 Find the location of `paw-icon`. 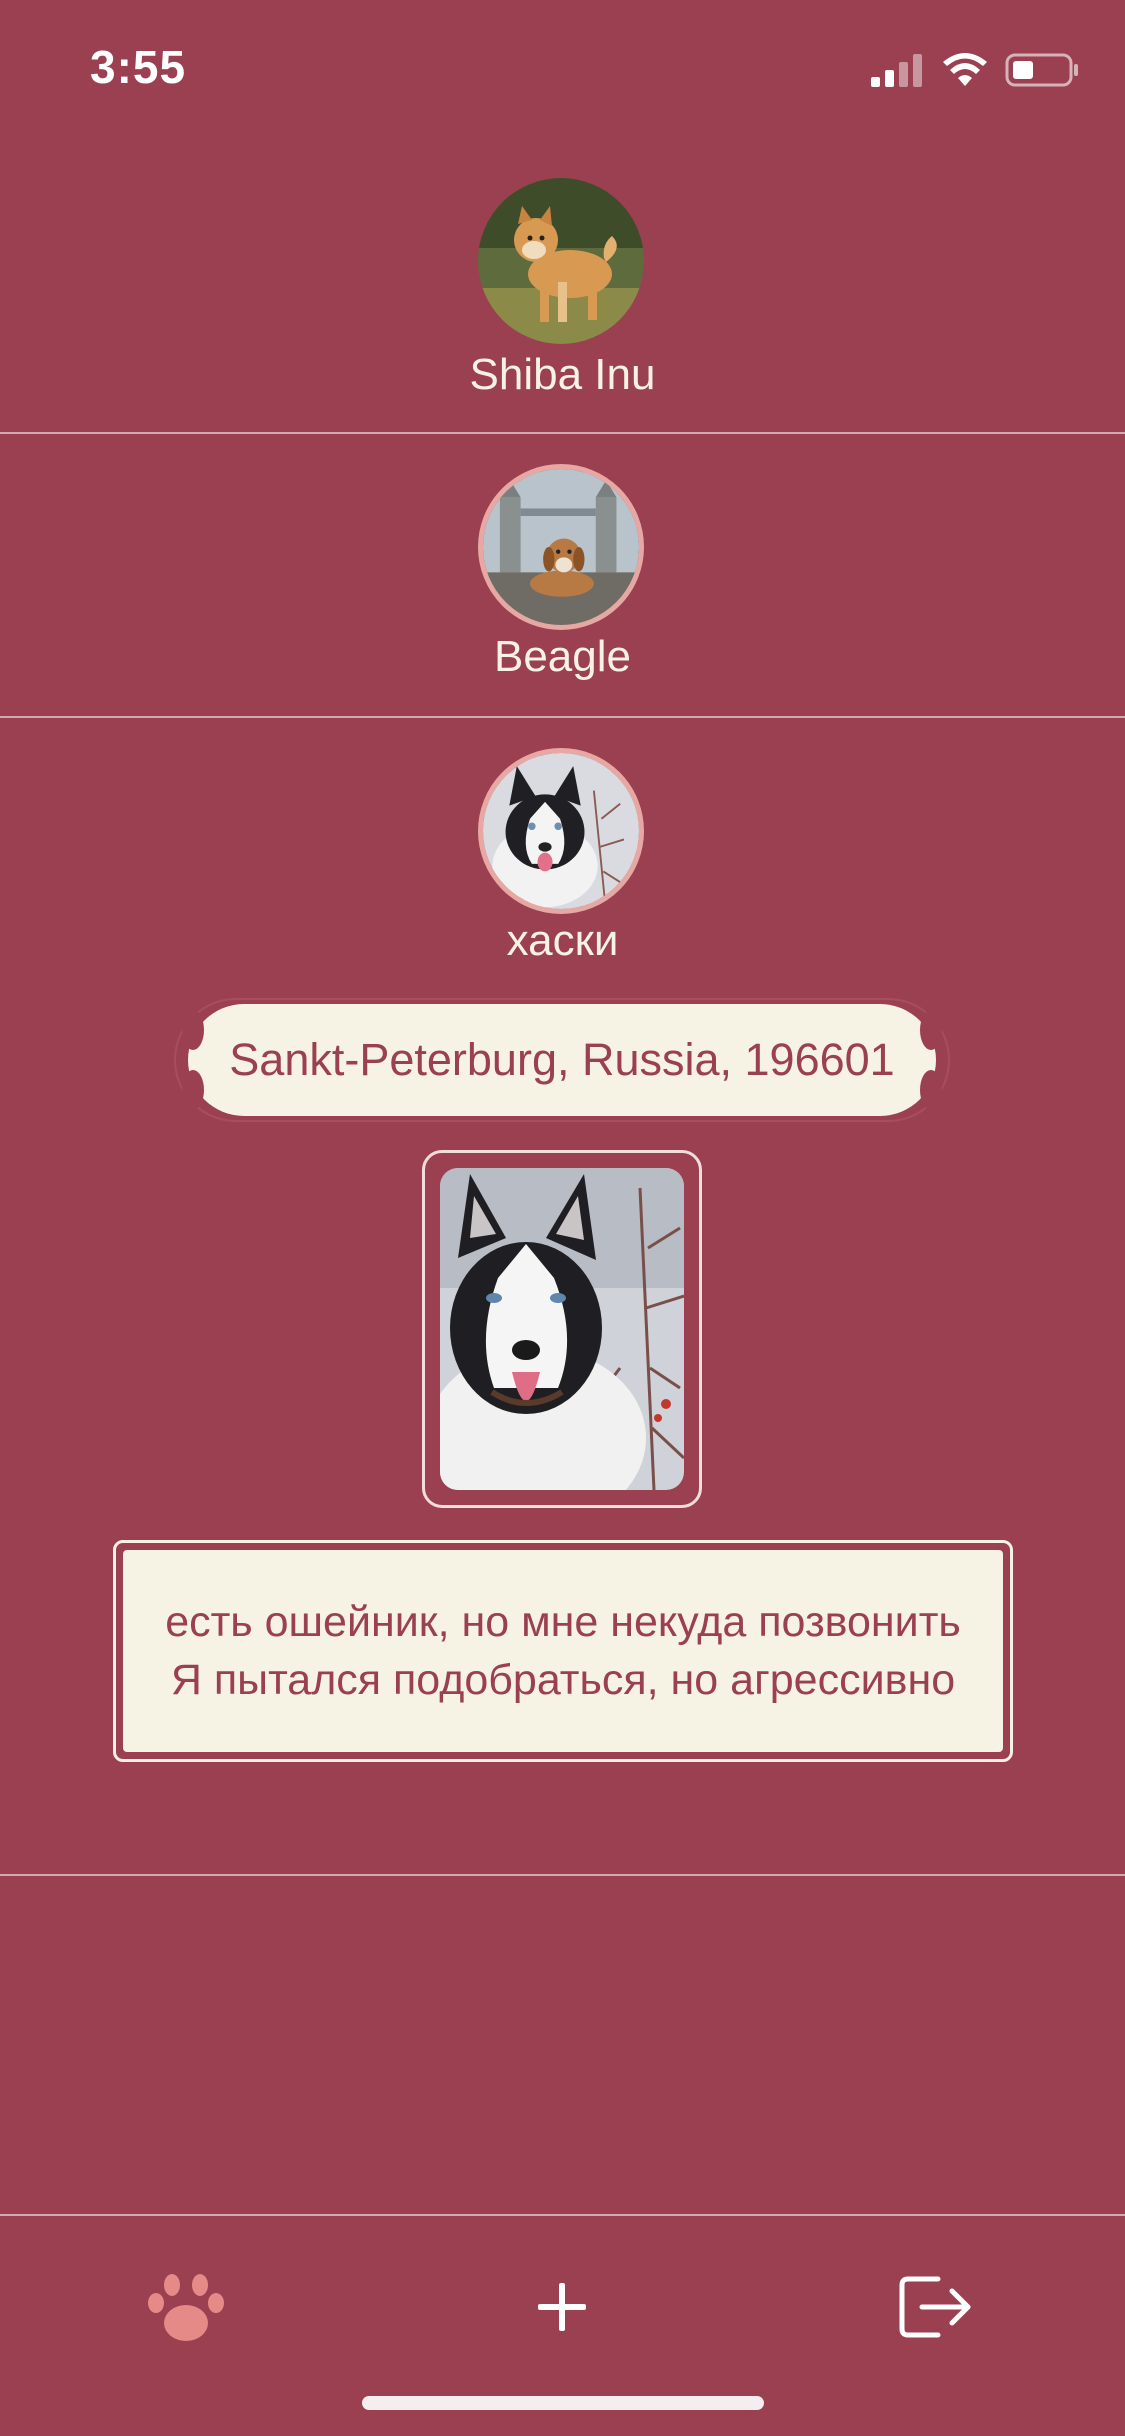

paw-icon is located at coordinates (186, 2309).